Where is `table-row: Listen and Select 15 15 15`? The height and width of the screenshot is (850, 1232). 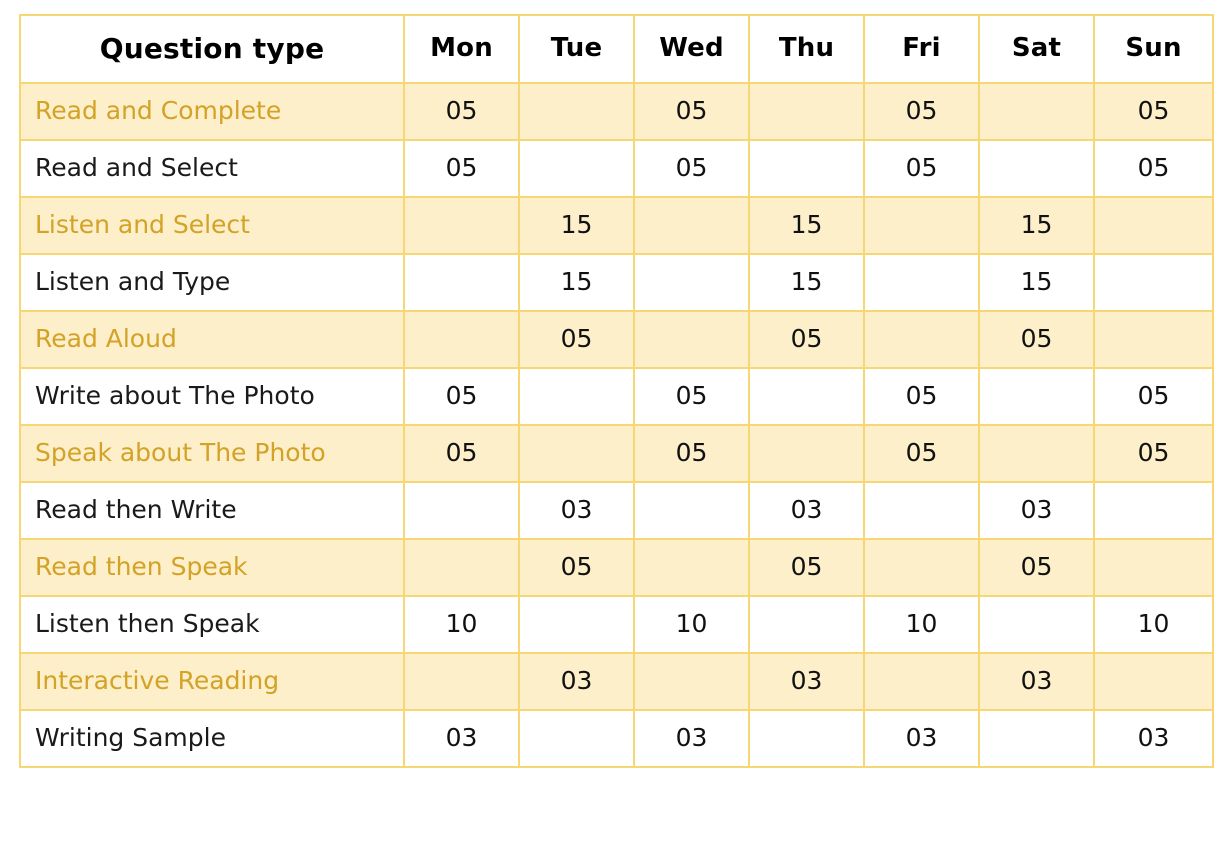
table-row: Listen and Select 15 15 15 is located at coordinates (616, 225).